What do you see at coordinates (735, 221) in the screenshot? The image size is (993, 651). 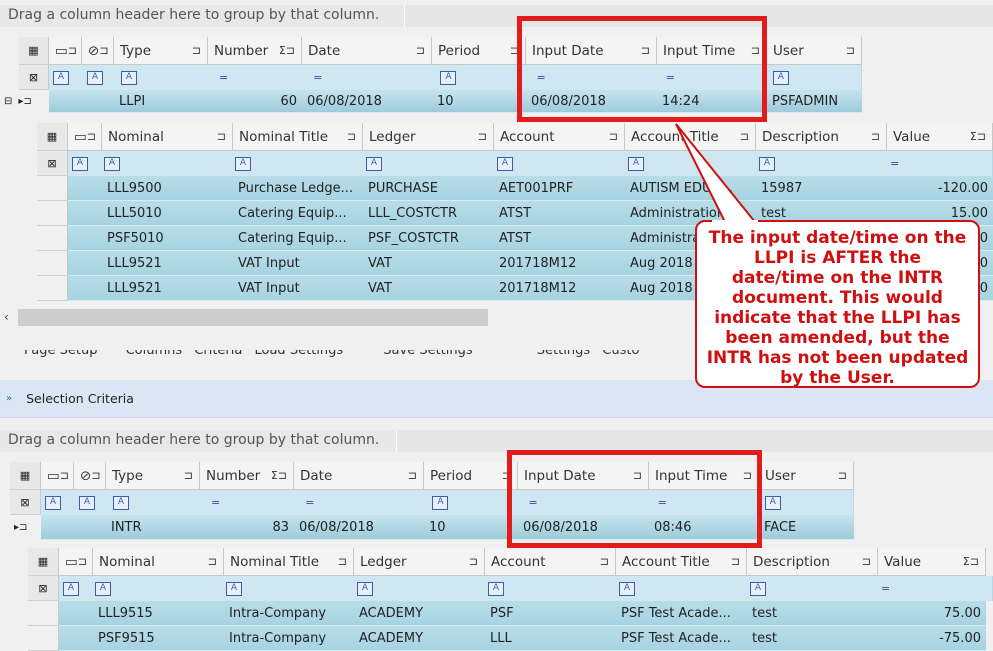 I see `callout-pointer-join` at bounding box center [735, 221].